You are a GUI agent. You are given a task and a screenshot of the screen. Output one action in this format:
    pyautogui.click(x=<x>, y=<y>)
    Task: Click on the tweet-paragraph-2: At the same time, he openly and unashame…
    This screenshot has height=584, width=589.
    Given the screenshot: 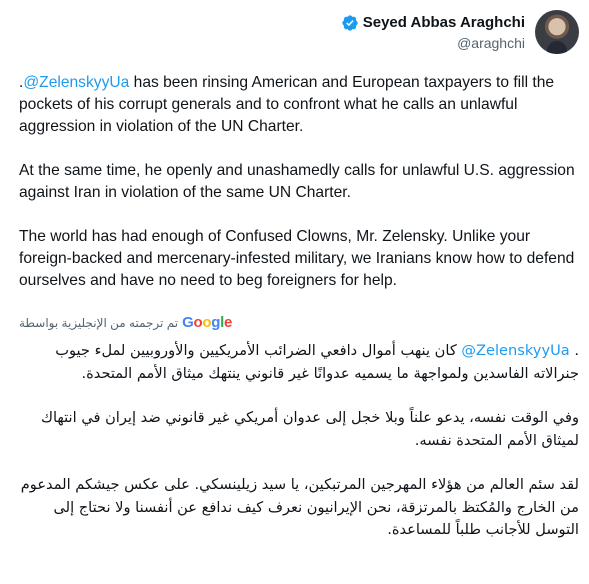 What is the action you would take?
    pyautogui.click(x=297, y=181)
    